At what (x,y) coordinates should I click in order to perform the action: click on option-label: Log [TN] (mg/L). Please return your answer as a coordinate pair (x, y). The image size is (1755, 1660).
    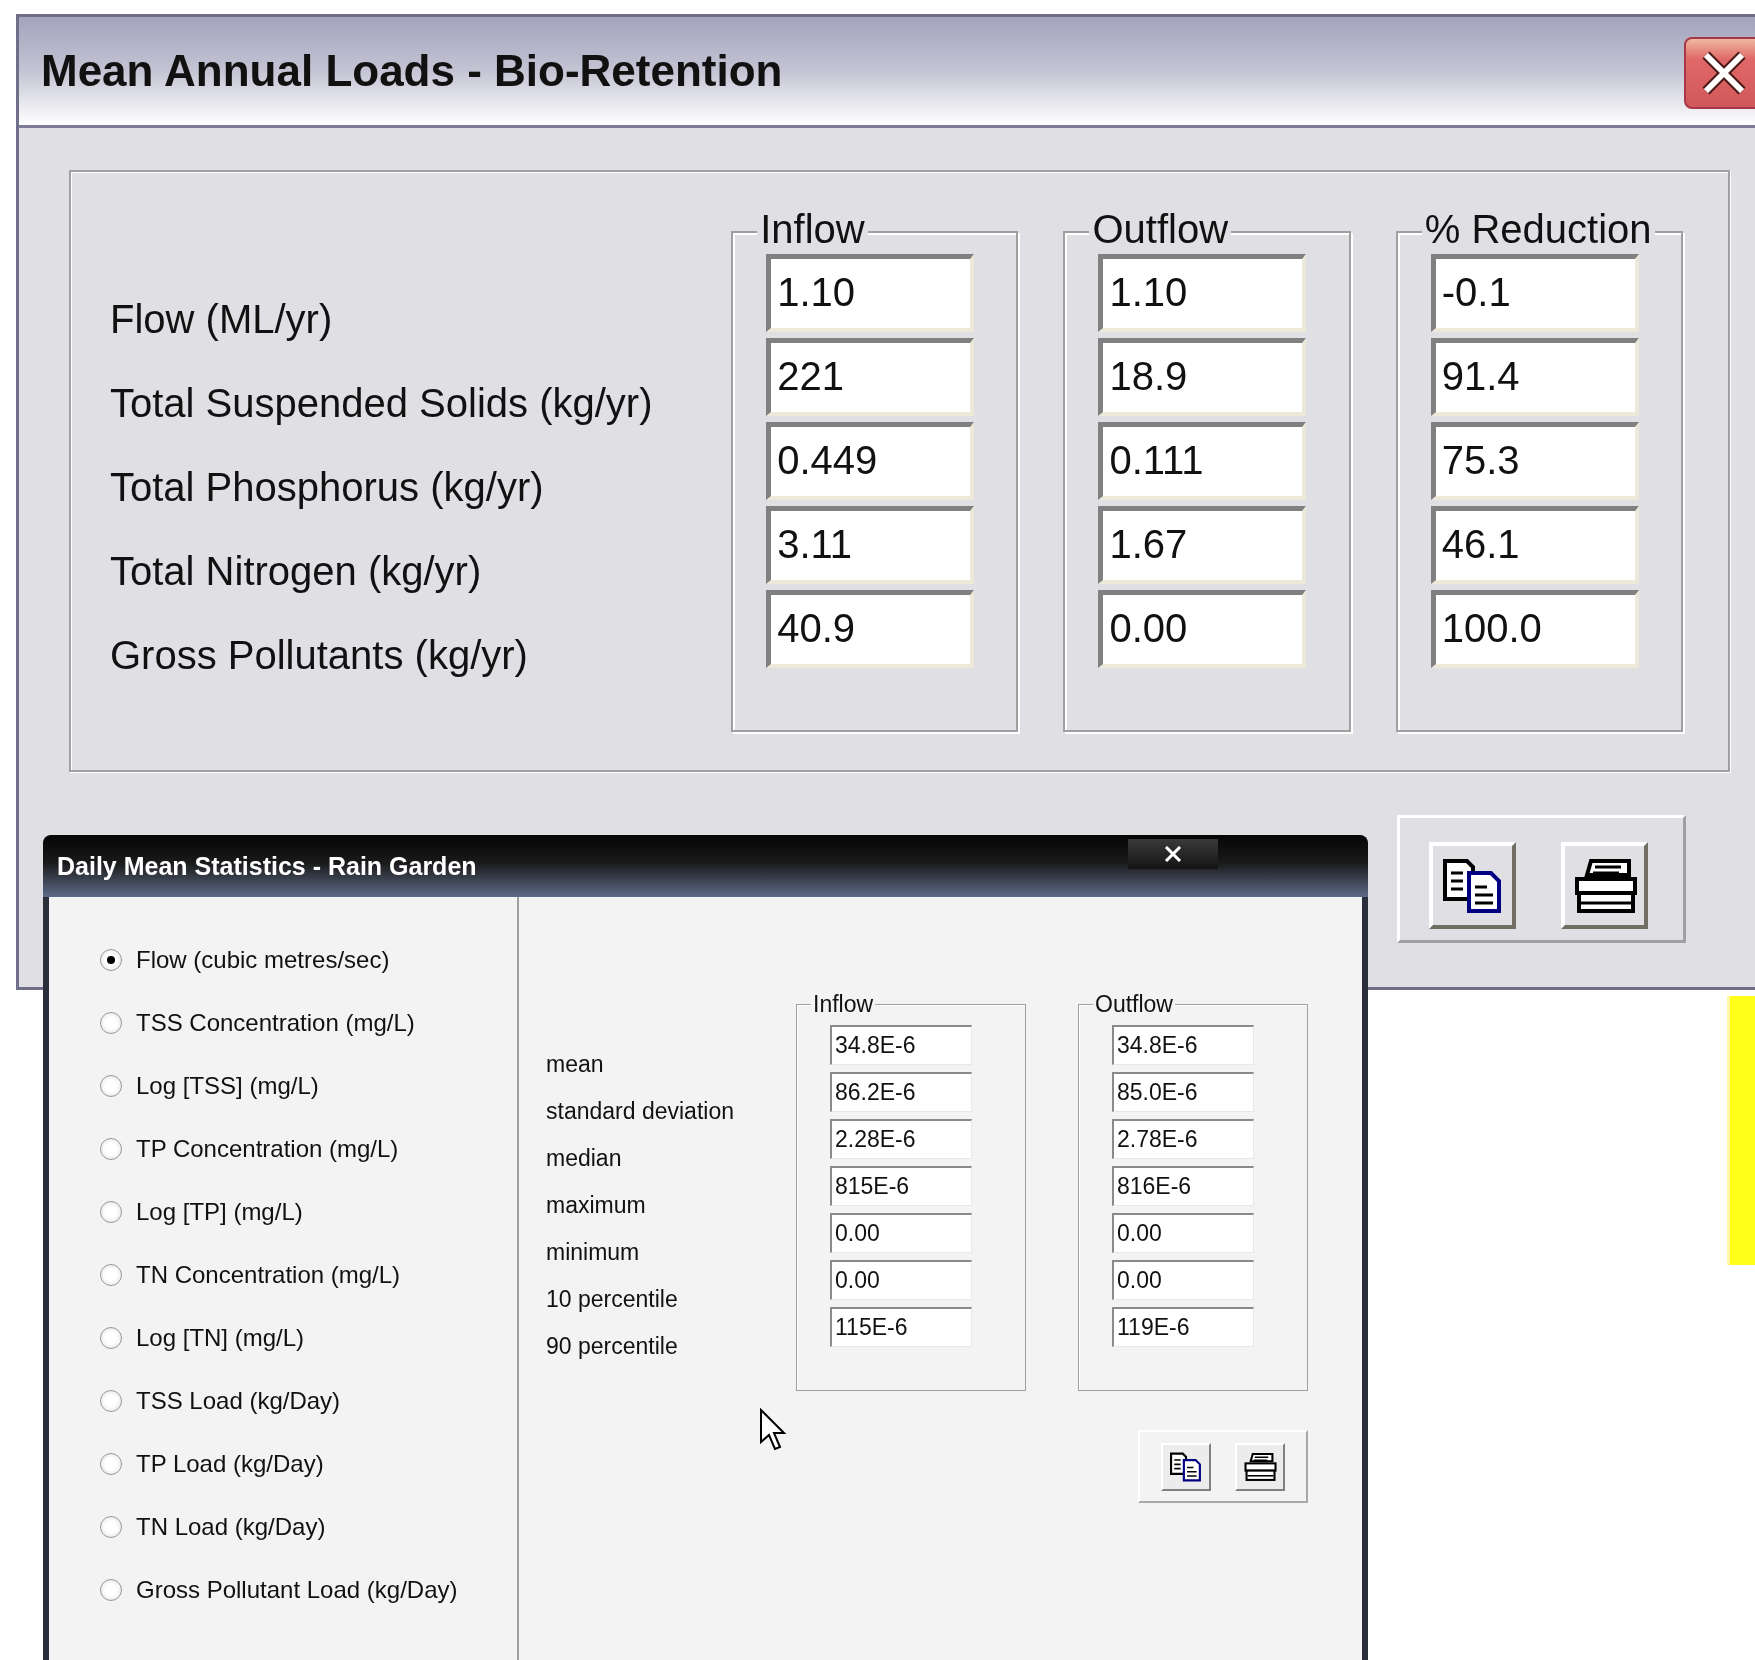
    Looking at the image, I should click on (220, 1338).